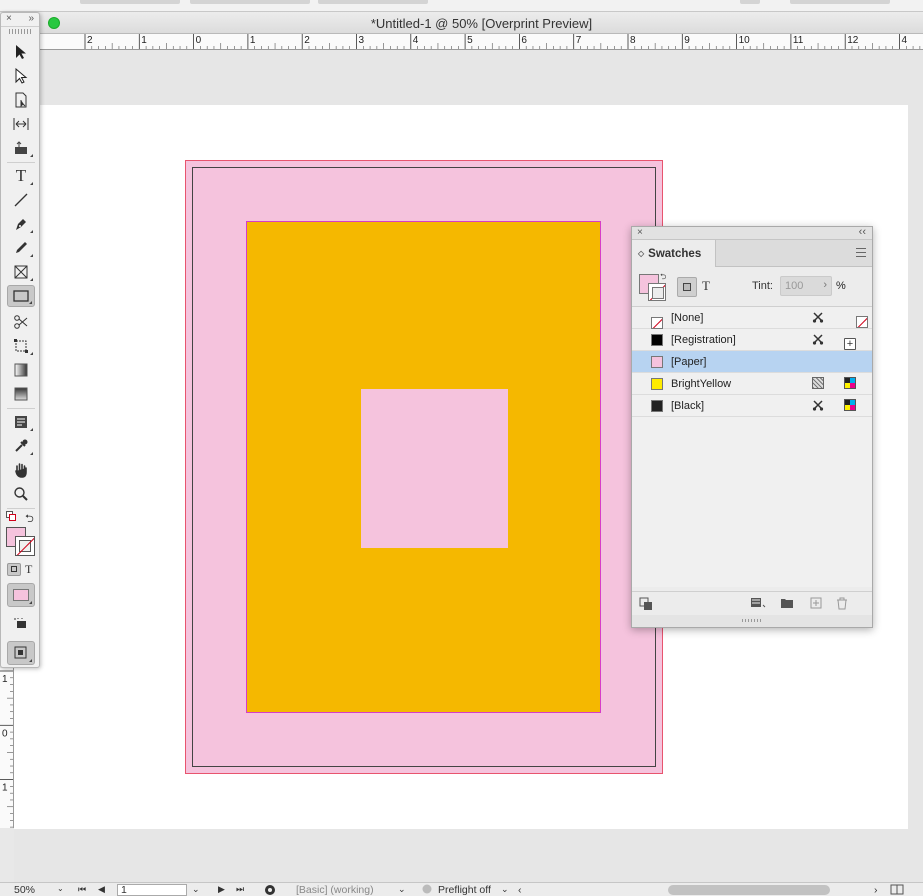 This screenshot has width=923, height=896. What do you see at coordinates (674, 253) in the screenshot?
I see `tab-swatches: ◇ Swatches` at bounding box center [674, 253].